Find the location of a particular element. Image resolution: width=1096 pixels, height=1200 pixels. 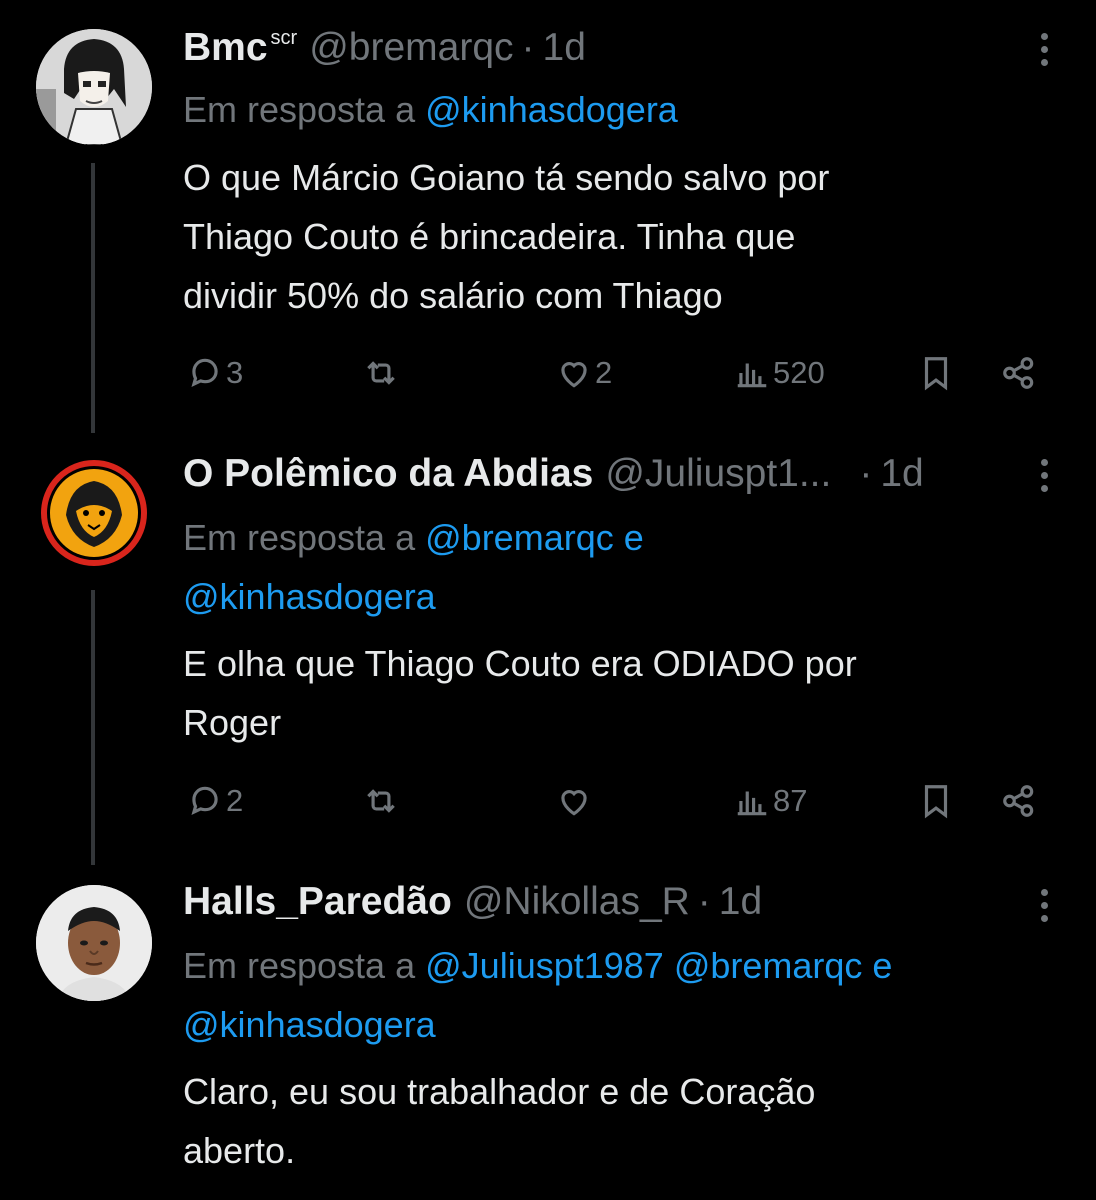

reply-count: 3 is located at coordinates (235, 372).